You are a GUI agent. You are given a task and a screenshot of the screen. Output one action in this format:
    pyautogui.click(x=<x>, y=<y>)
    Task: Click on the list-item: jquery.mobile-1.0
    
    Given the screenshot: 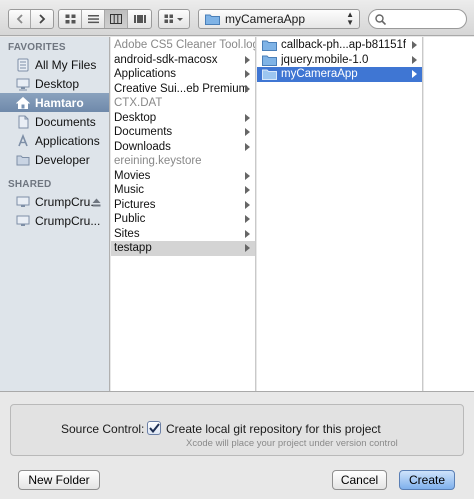 What is the action you would take?
    pyautogui.click(x=339, y=60)
    